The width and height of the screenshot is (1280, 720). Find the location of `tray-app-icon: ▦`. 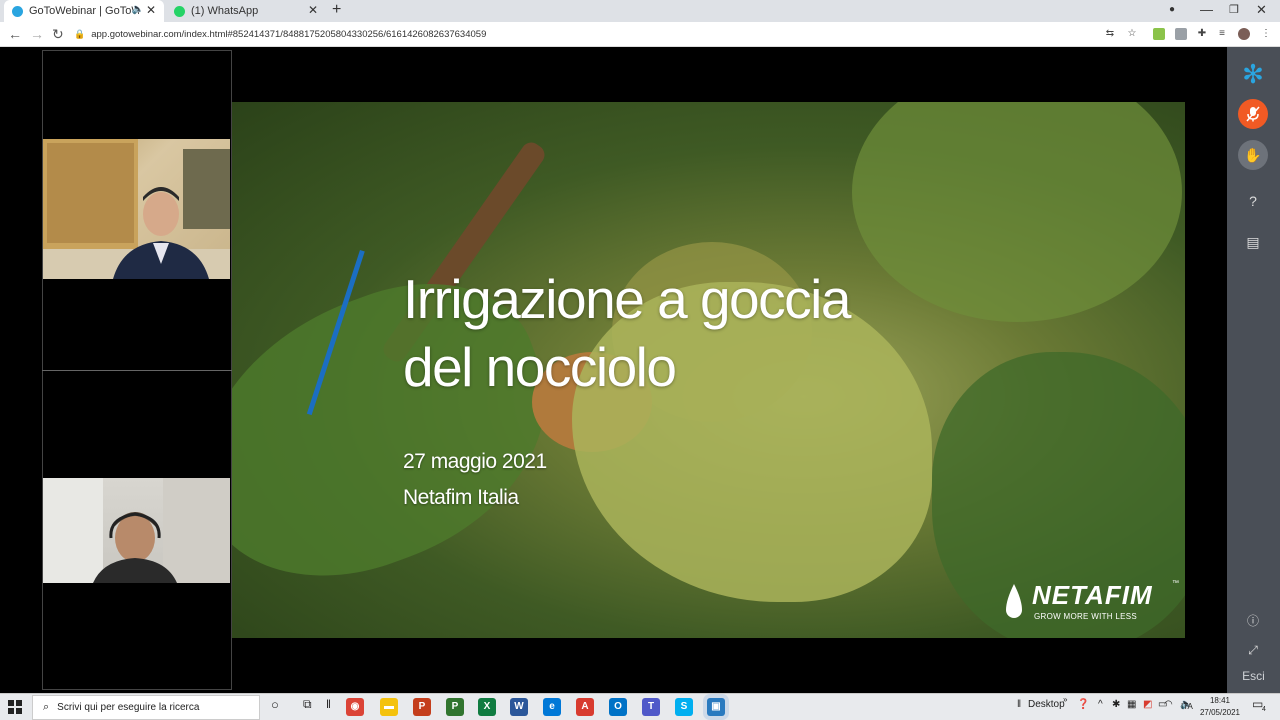

tray-app-icon: ▦ is located at coordinates (1131, 704).